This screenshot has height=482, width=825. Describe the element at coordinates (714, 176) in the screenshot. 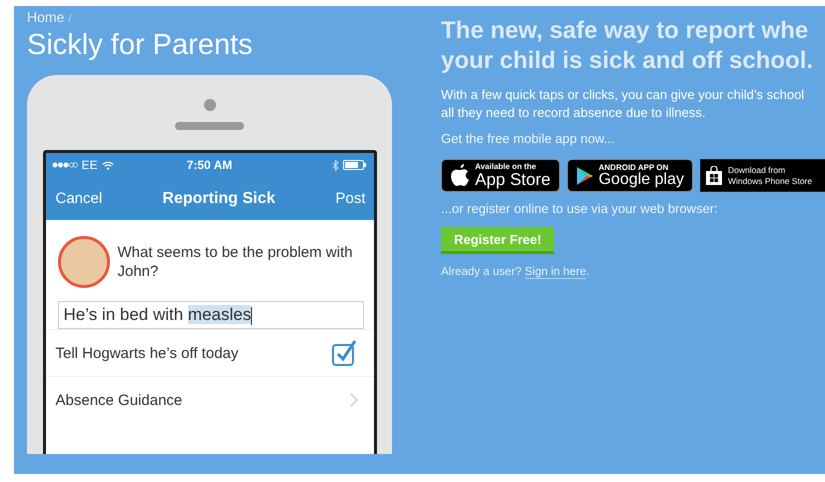

I see `store-bag-icon` at that location.